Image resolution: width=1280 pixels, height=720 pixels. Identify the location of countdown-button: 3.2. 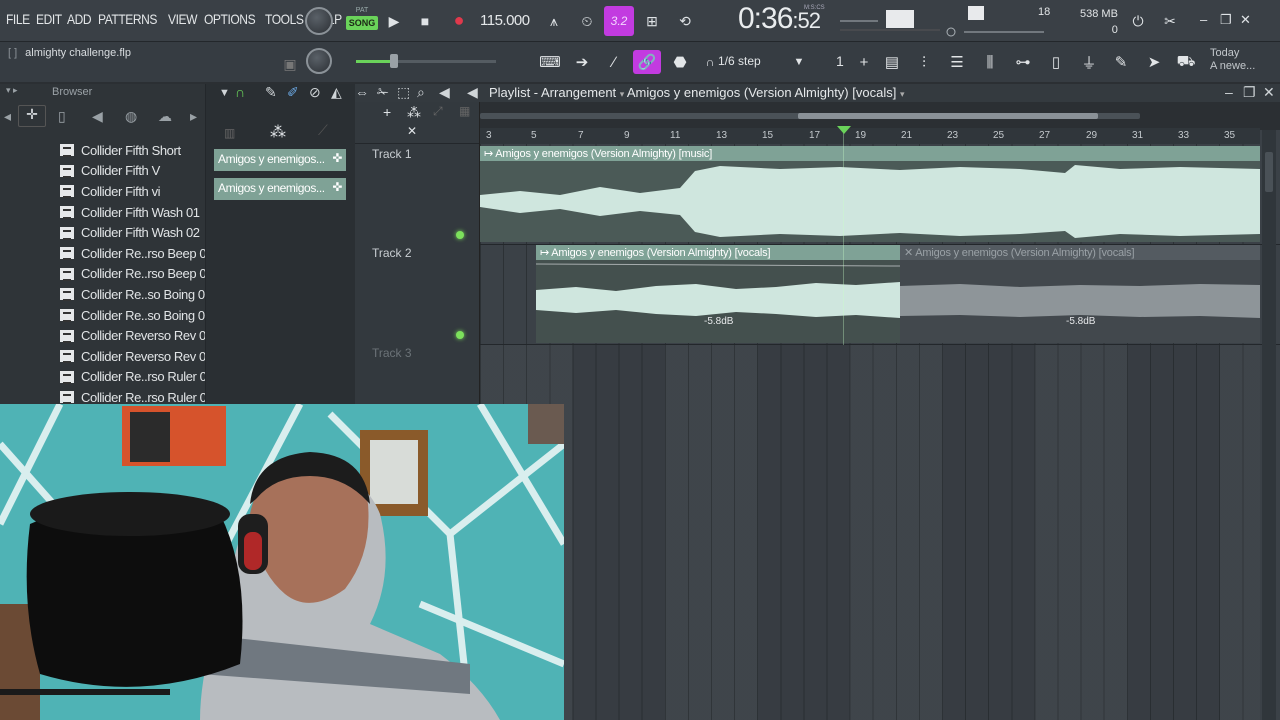
(619, 21).